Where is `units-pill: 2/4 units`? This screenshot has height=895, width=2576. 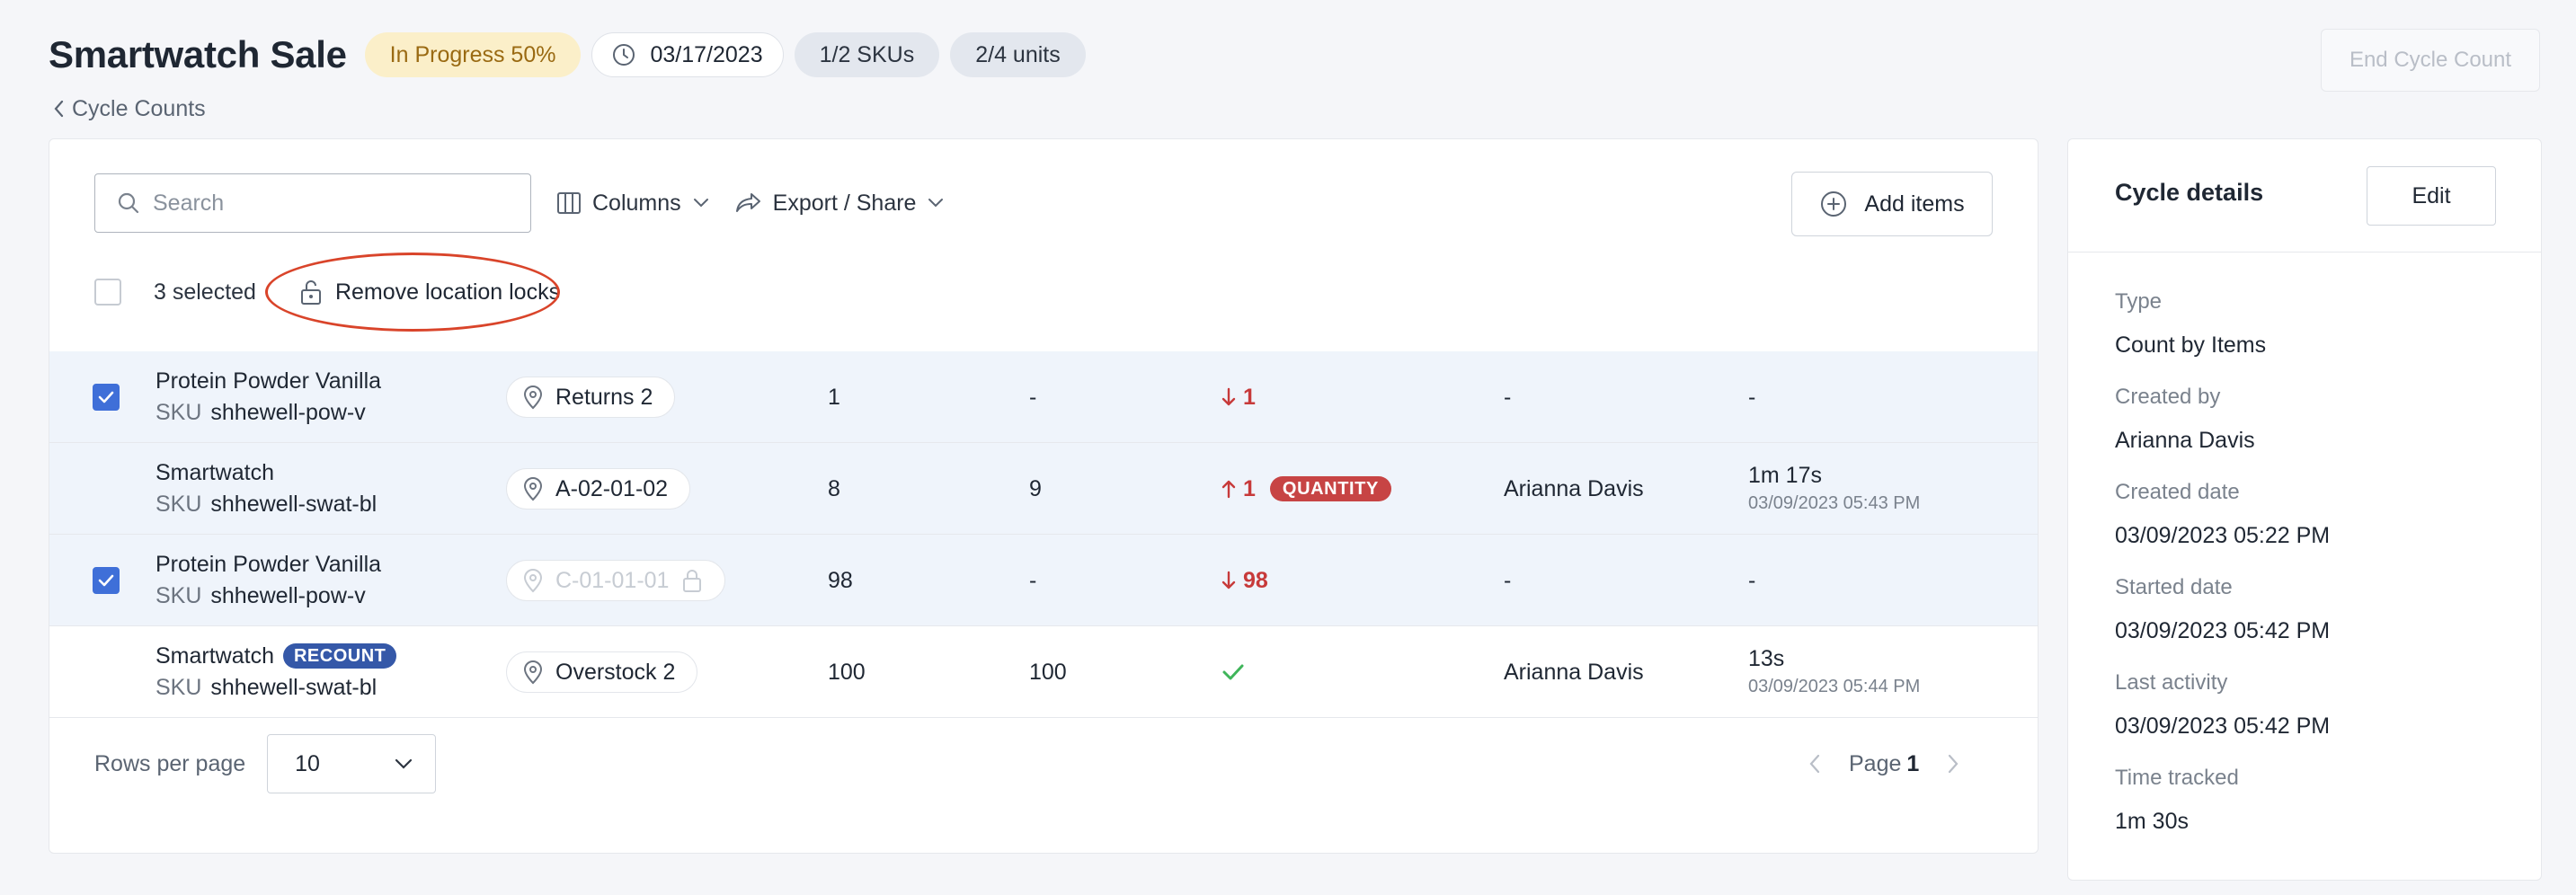
units-pill: 2/4 units is located at coordinates (1018, 54).